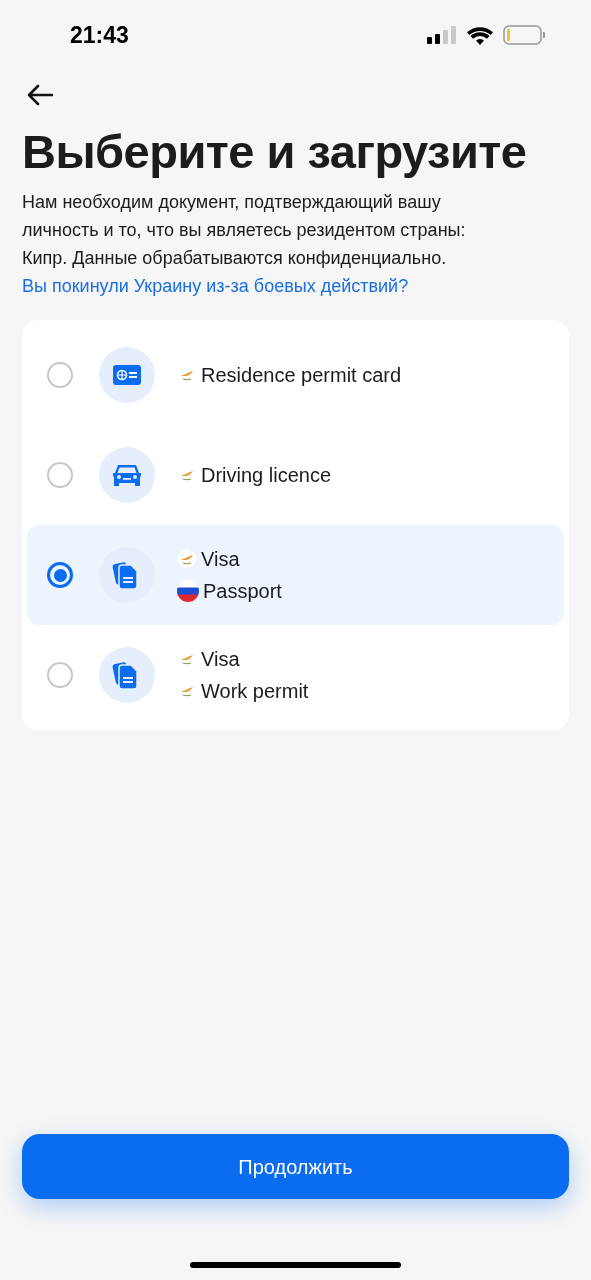  I want to click on document-name: Driving licence, so click(266, 475).